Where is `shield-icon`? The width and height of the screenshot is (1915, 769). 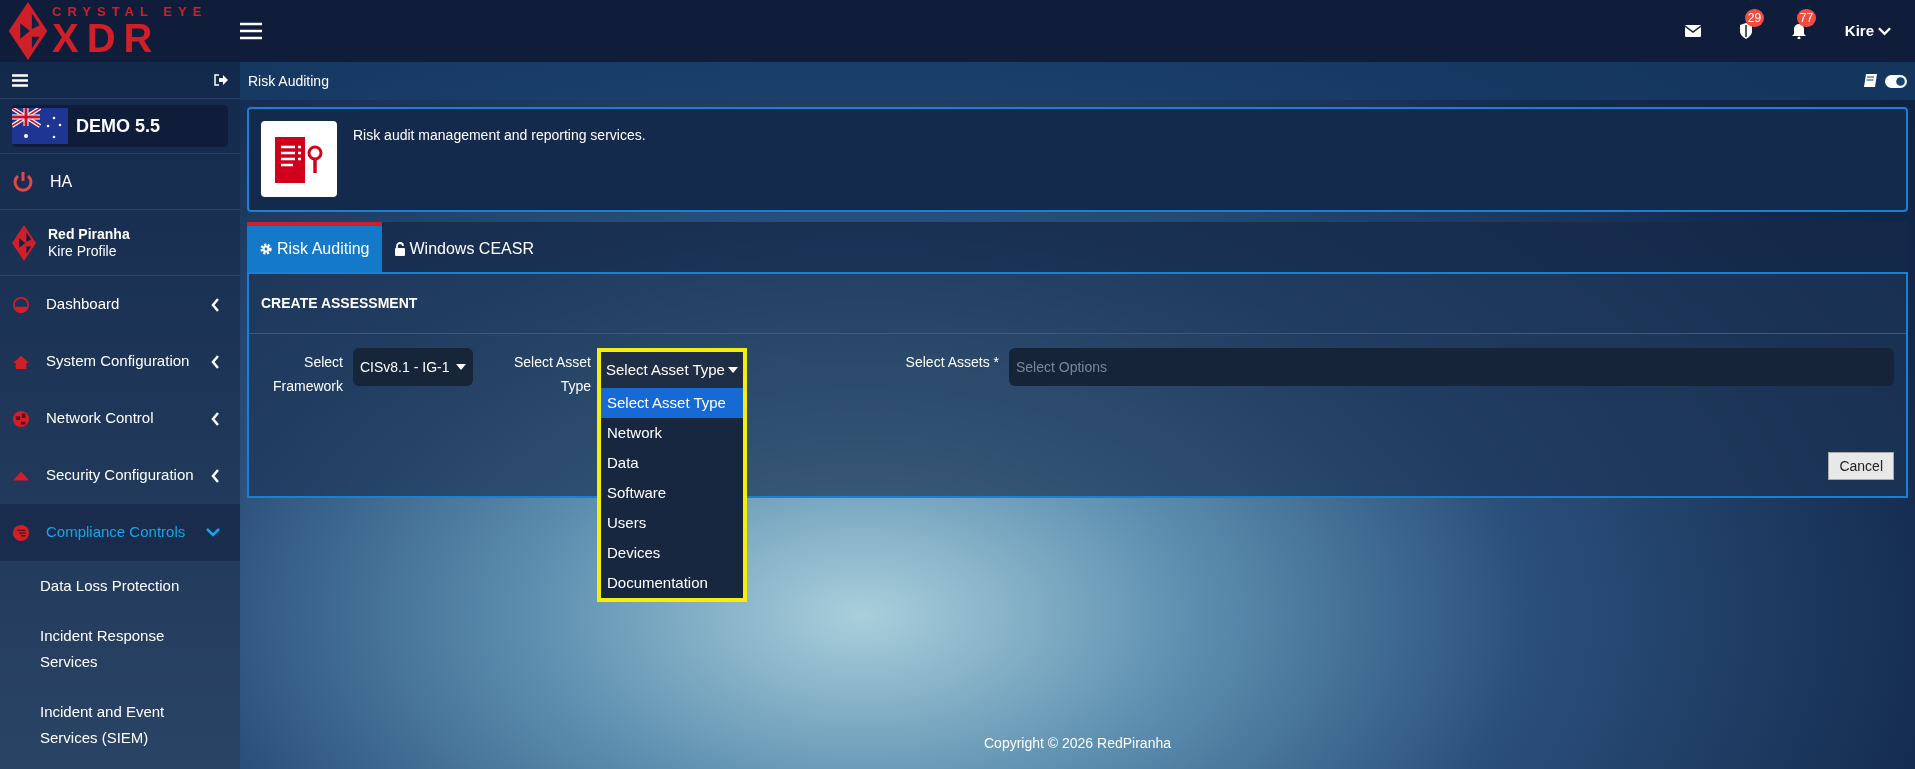 shield-icon is located at coordinates (1745, 31).